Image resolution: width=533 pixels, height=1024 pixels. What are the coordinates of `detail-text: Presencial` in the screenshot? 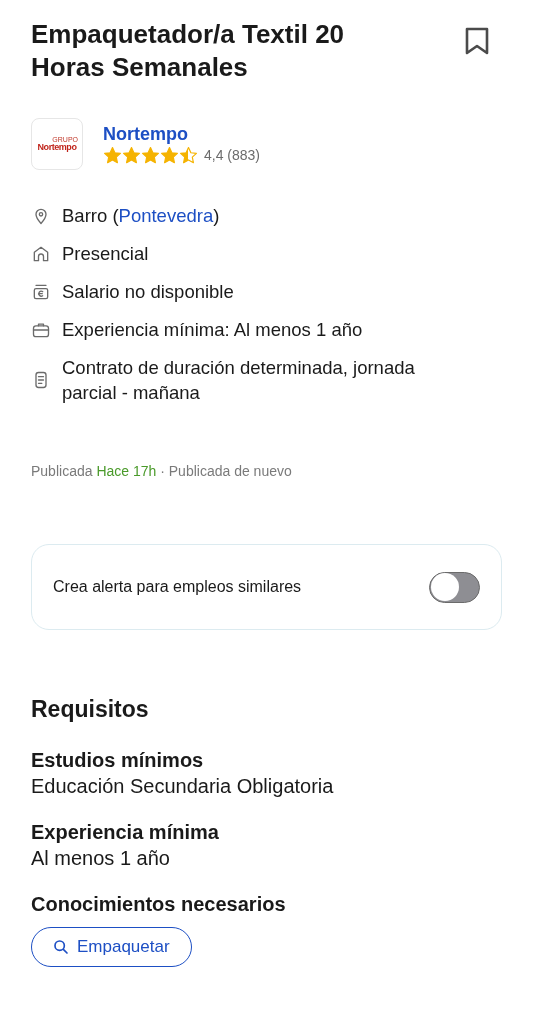 It's located at (106, 254).